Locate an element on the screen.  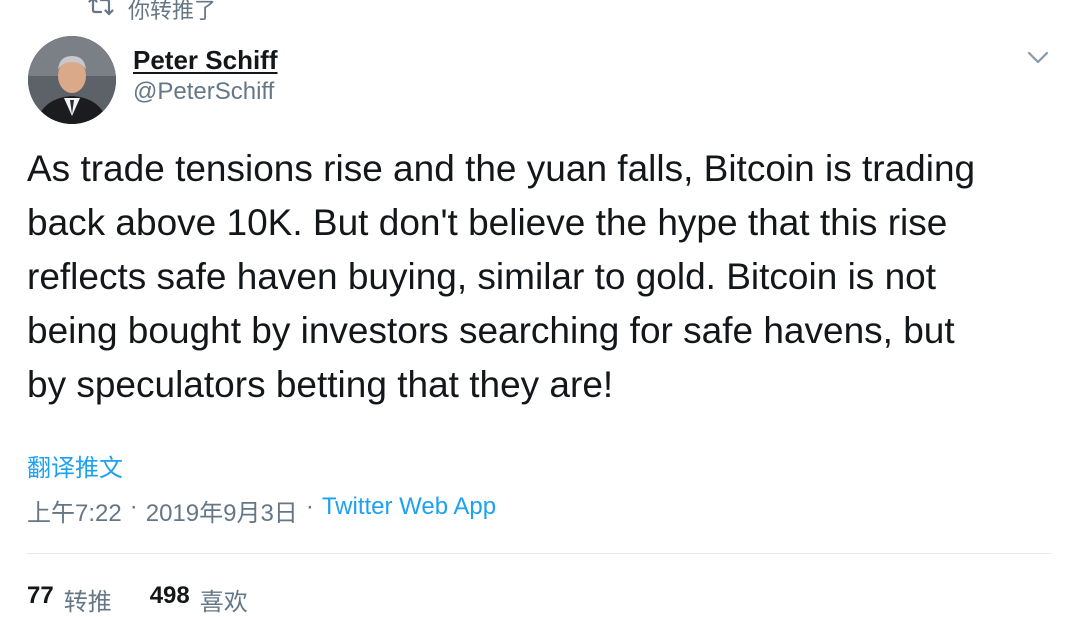
retweets-stat: 77 转推 is located at coordinates (69, 599).